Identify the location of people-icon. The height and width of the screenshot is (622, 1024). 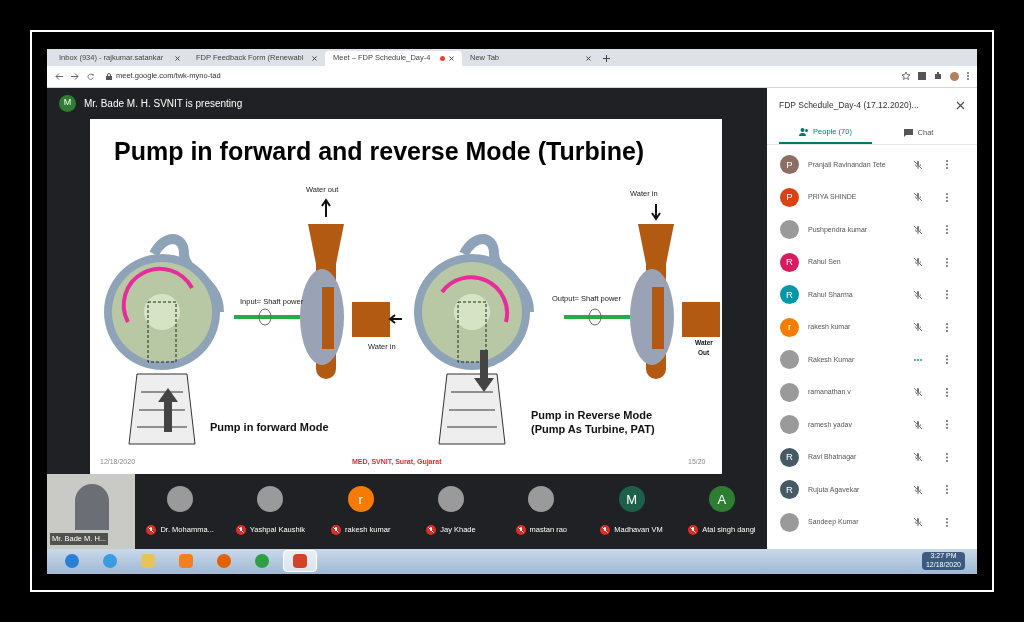
(804, 132).